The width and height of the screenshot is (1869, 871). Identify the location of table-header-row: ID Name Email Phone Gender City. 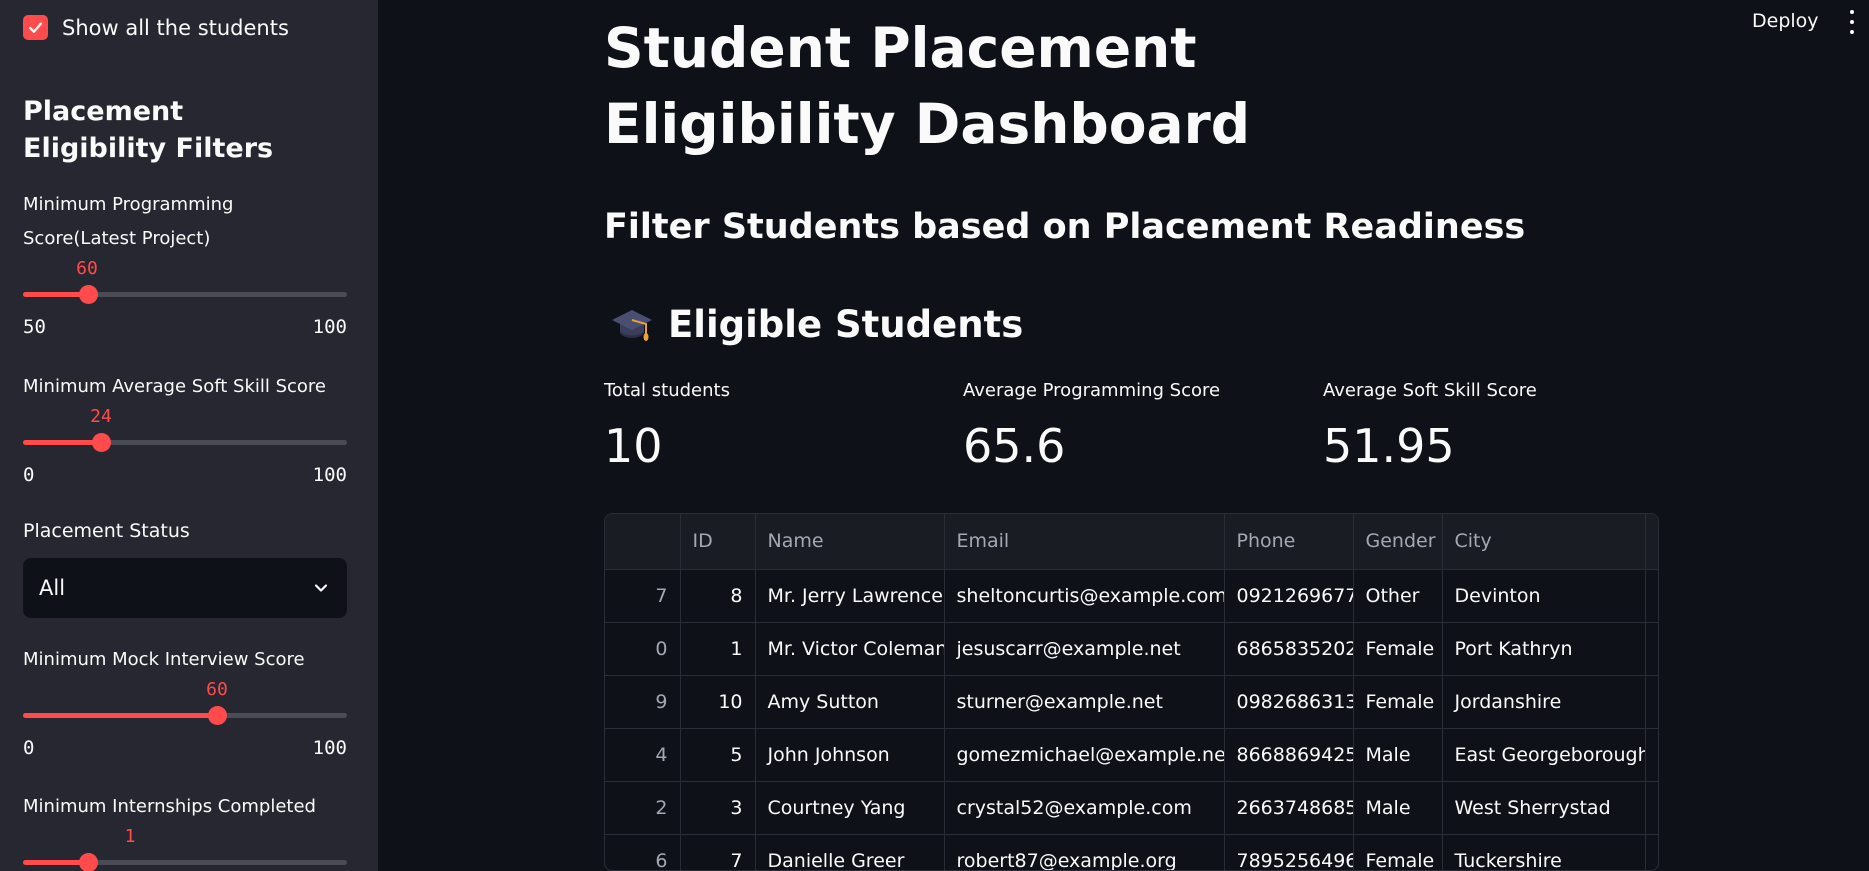
(1131, 542).